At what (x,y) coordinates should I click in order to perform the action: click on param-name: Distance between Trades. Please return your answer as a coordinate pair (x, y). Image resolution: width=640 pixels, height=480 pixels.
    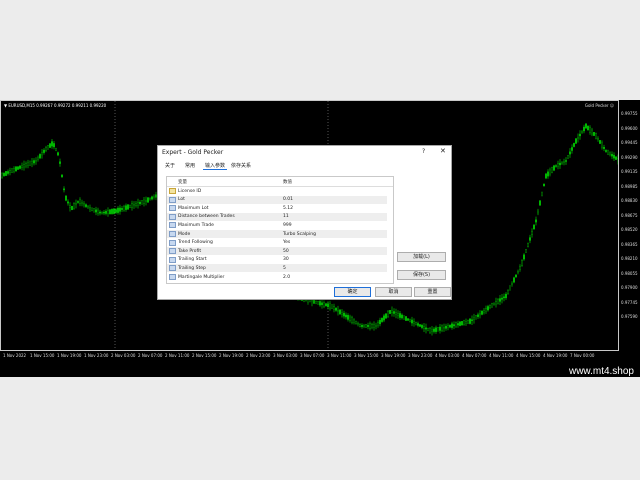
    Looking at the image, I should click on (206, 217).